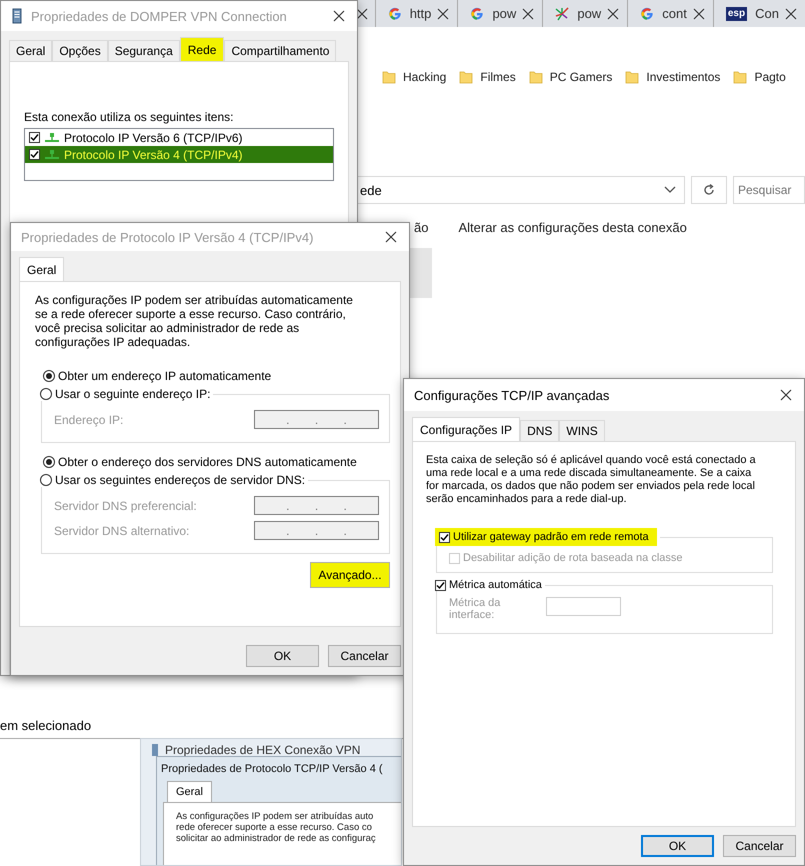 This screenshot has height=866, width=805. Describe the element at coordinates (540, 430) in the screenshot. I see `tab: DNS` at that location.